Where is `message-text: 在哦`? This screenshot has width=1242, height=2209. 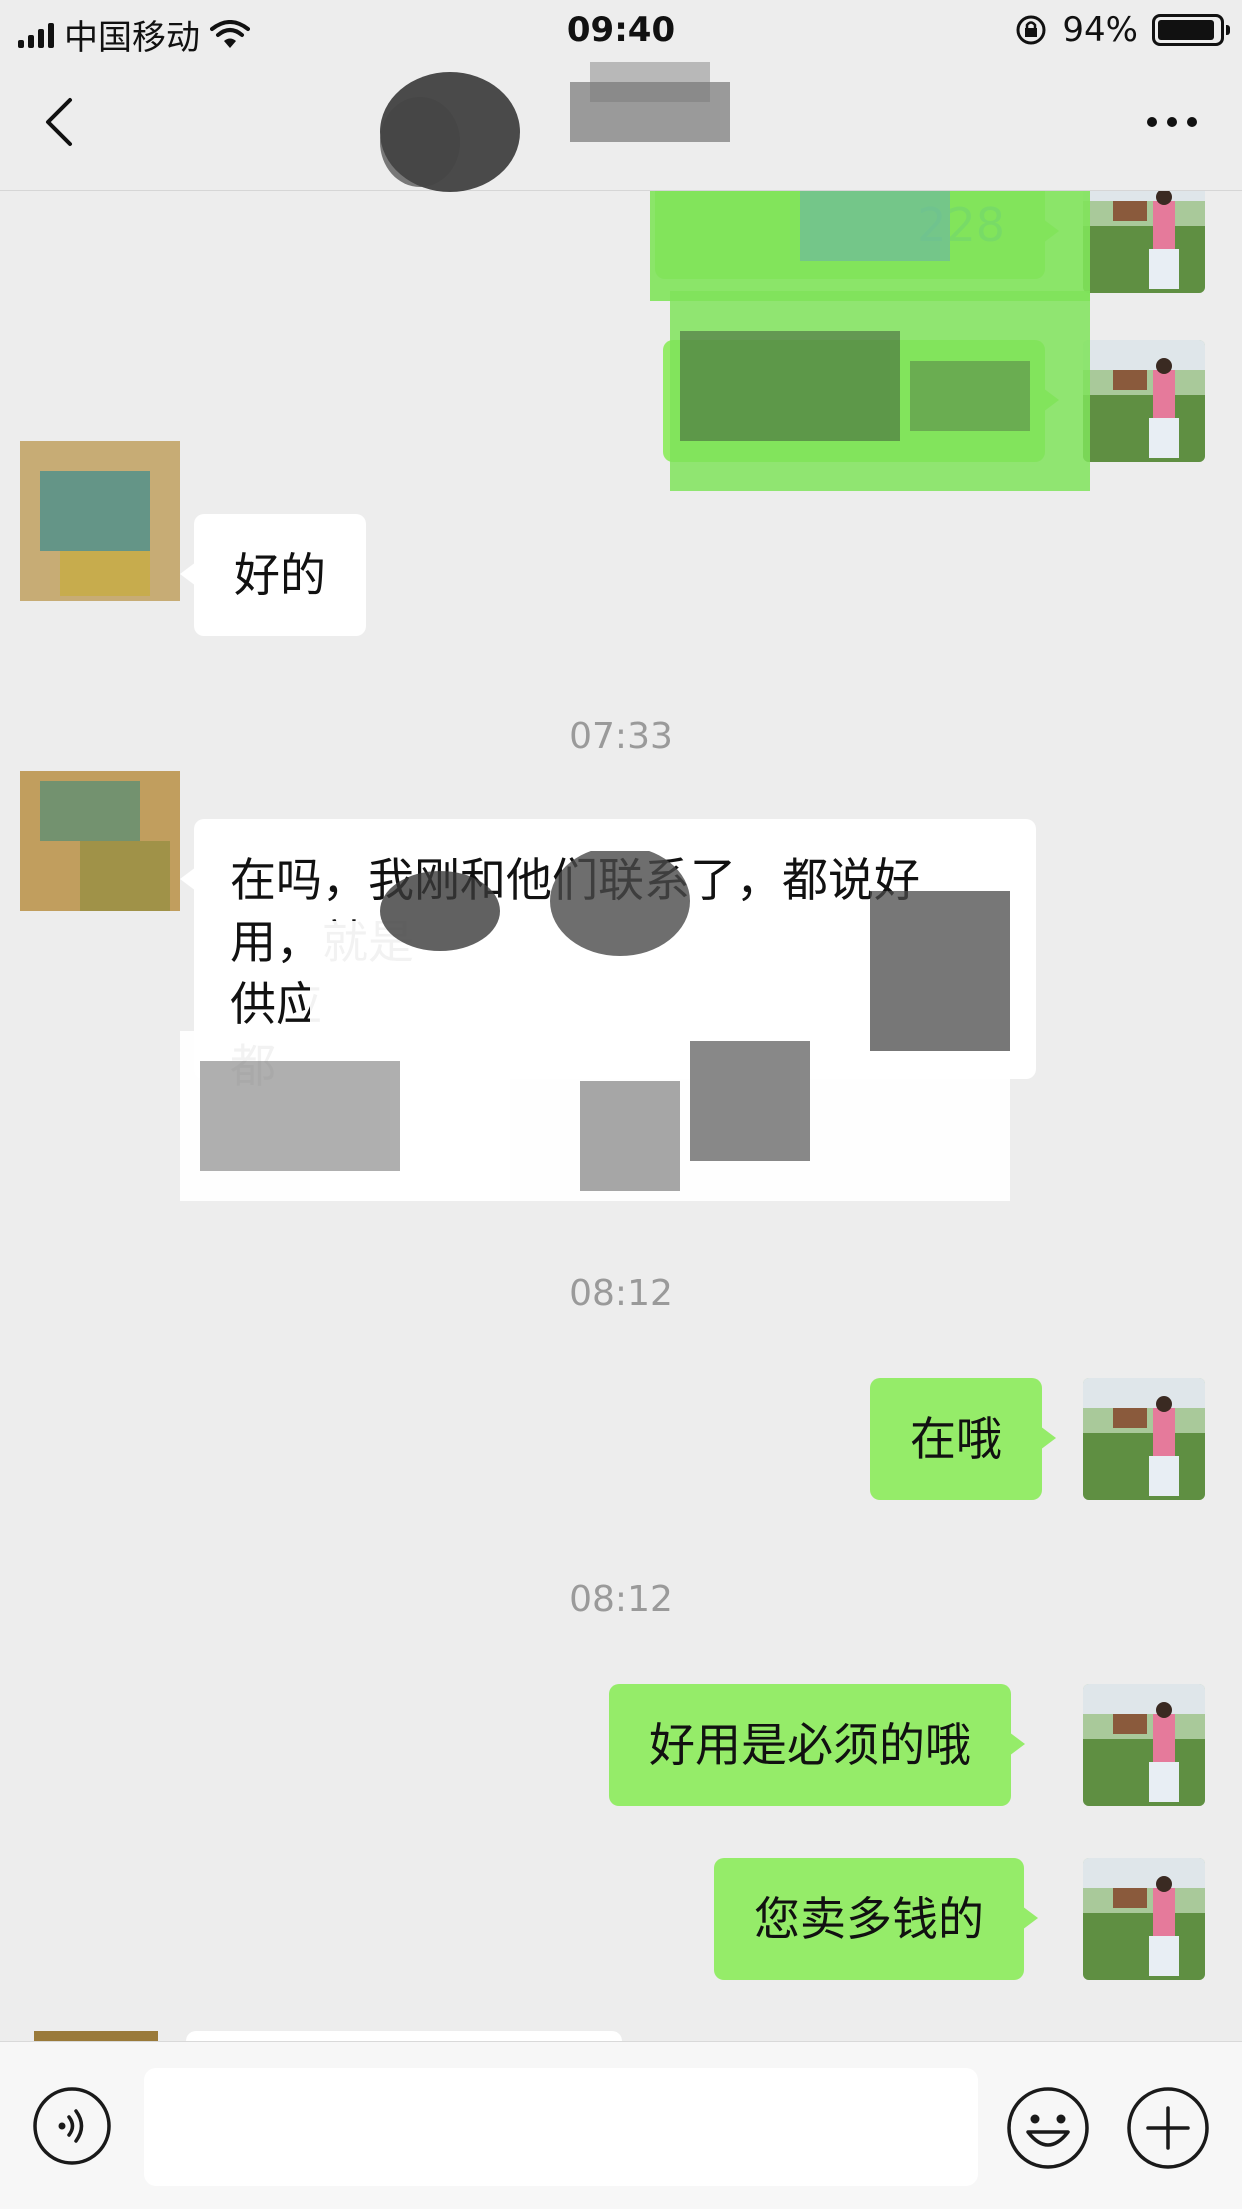
message-text: 在哦 is located at coordinates (956, 1439).